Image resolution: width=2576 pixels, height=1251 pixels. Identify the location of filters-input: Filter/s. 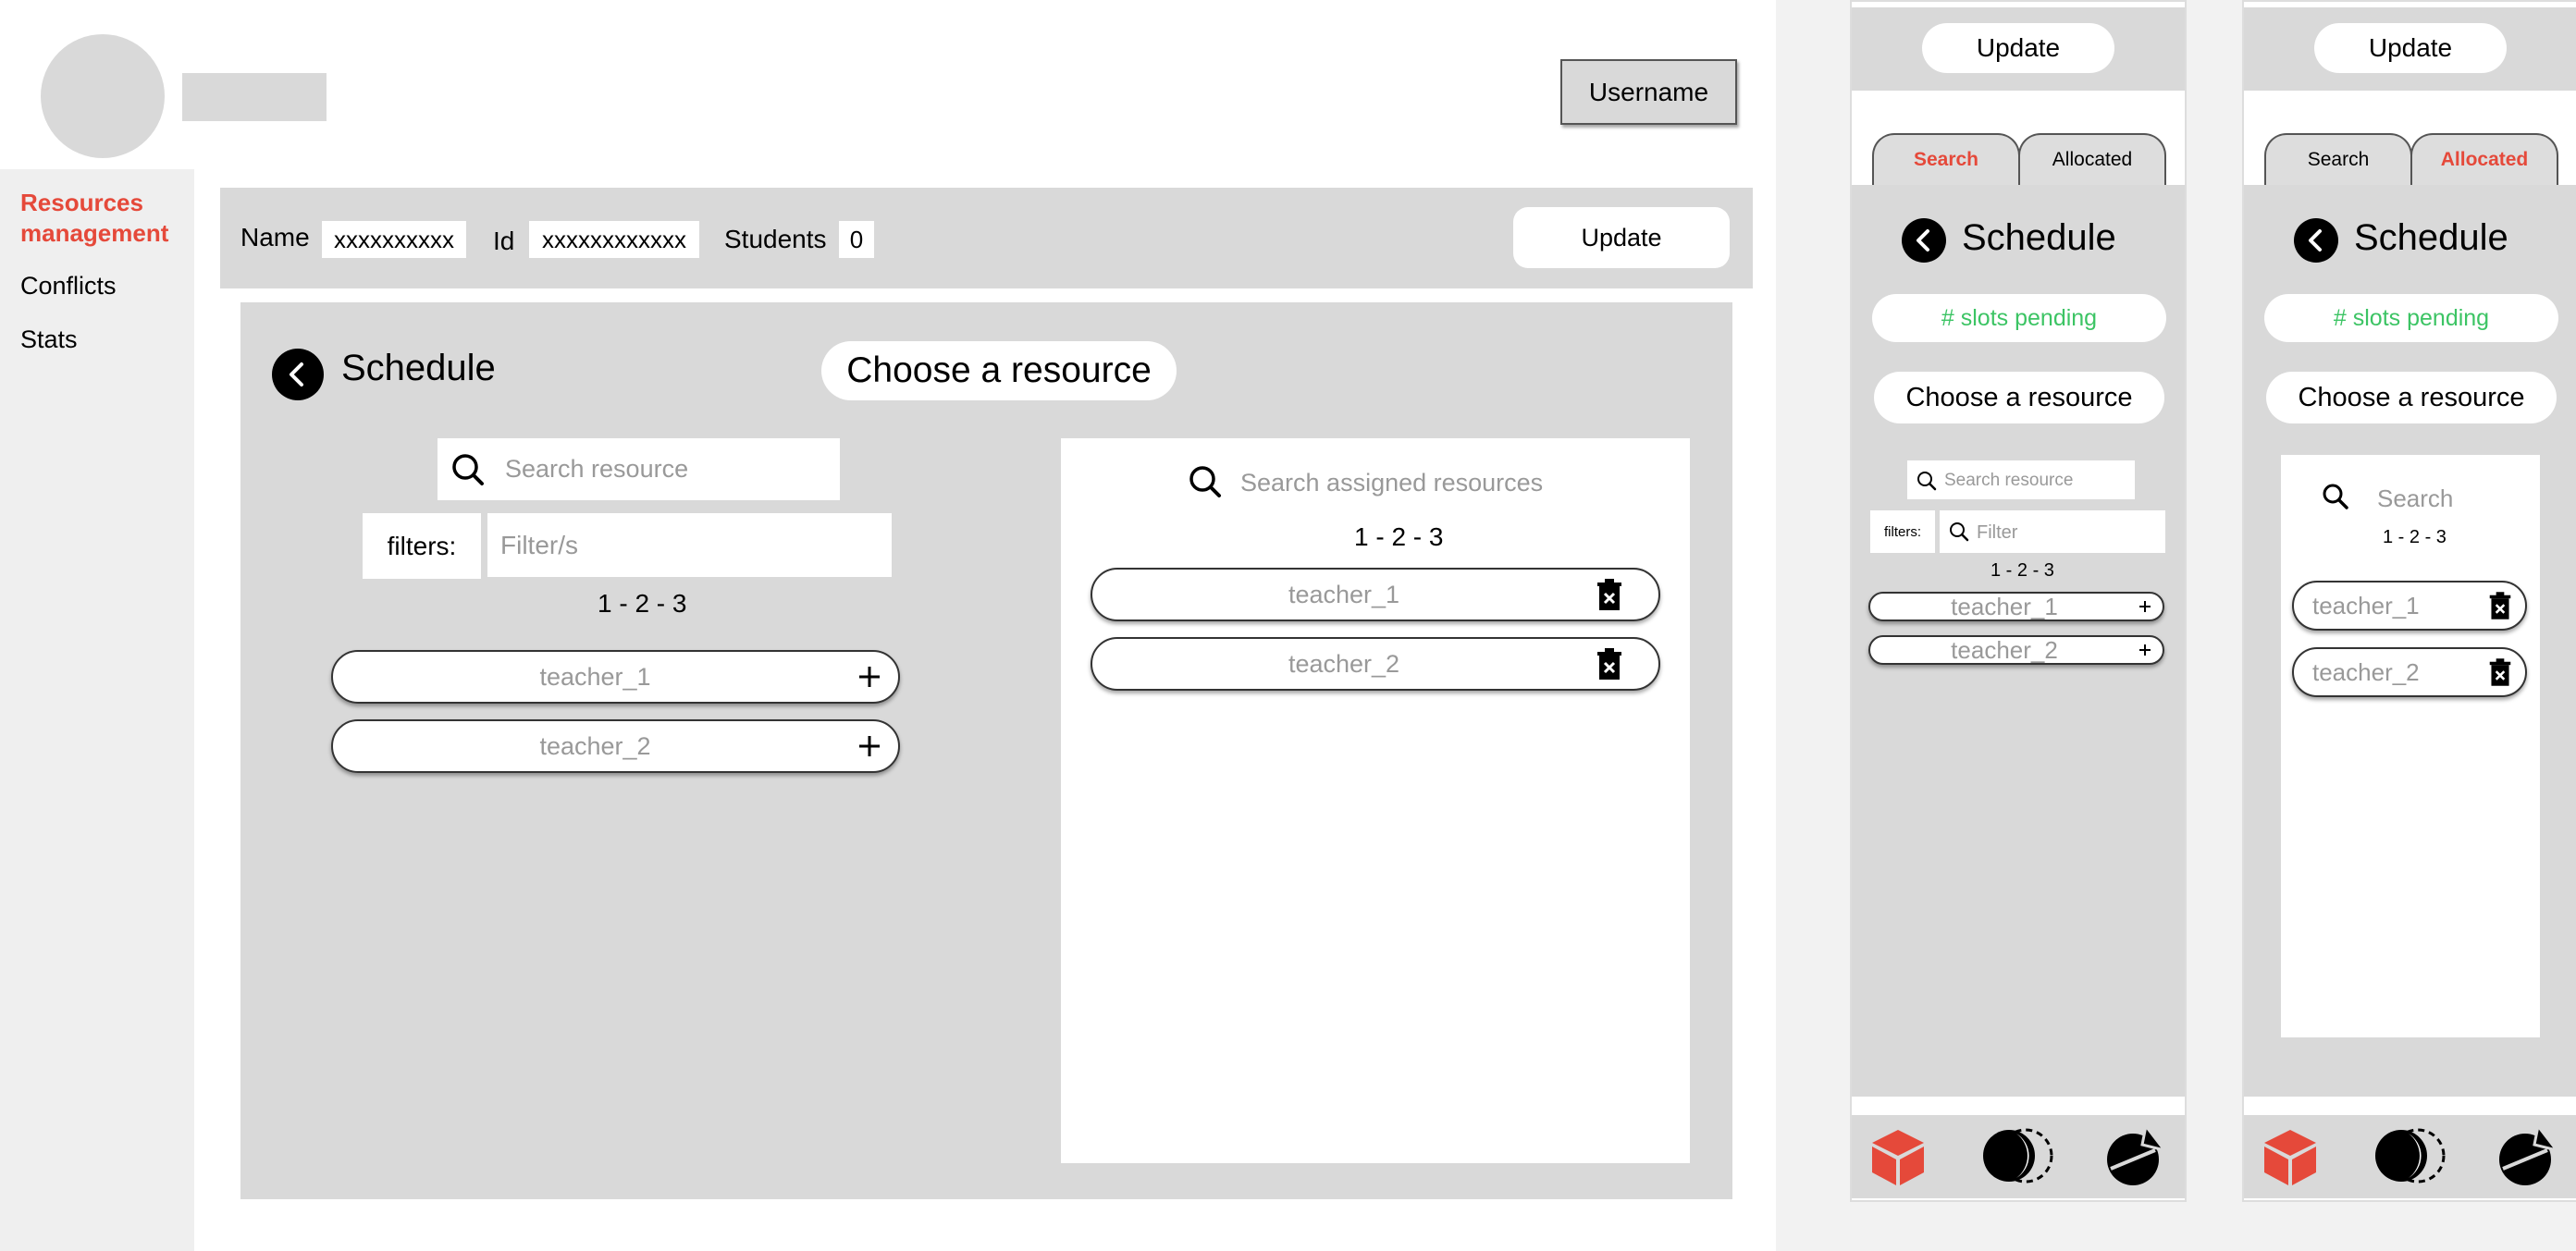
(689, 545).